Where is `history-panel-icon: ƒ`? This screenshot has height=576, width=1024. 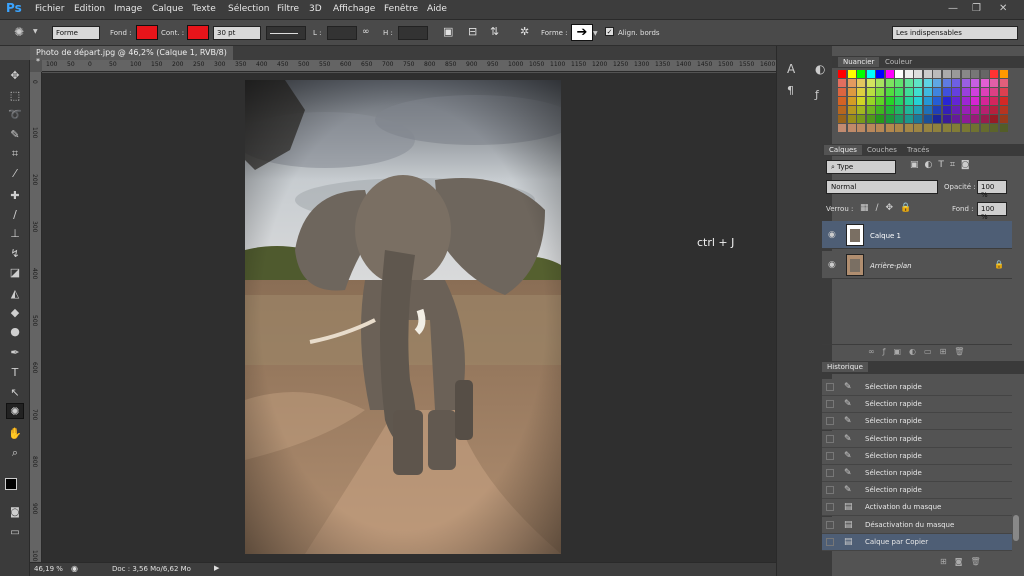
history-panel-icon: ƒ is located at coordinates (817, 94).